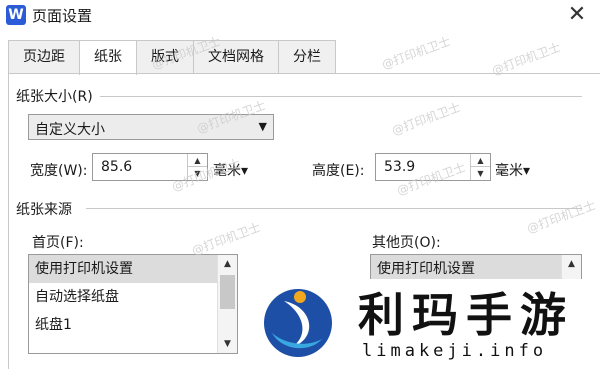 The image size is (600, 369). Describe the element at coordinates (133, 297) in the screenshot. I see `list-item: 自动选择纸盘` at that location.